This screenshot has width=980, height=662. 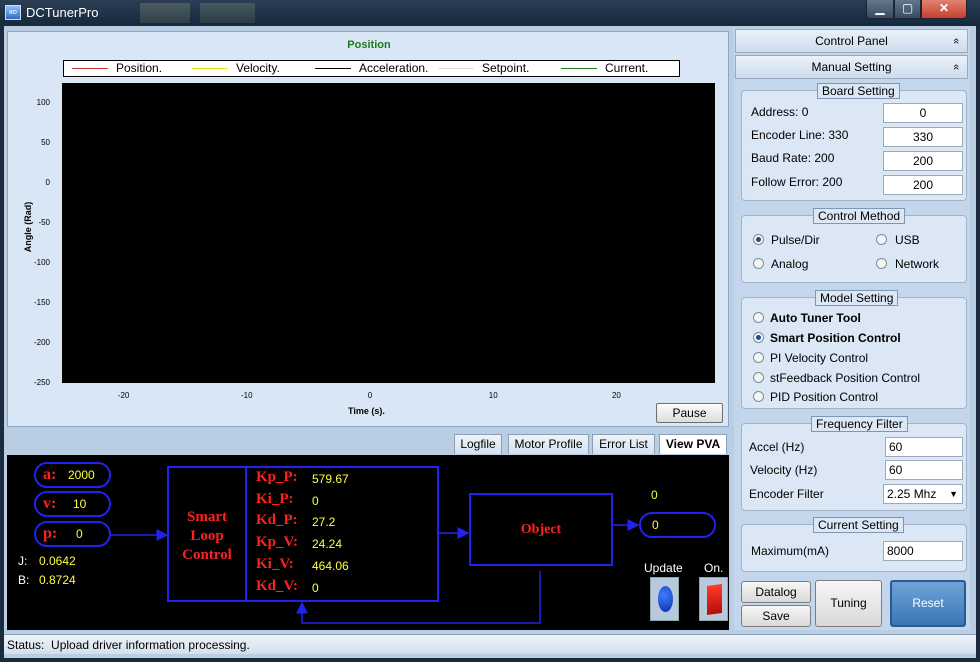 What do you see at coordinates (139, 68) in the screenshot?
I see `legend-label: Position.` at bounding box center [139, 68].